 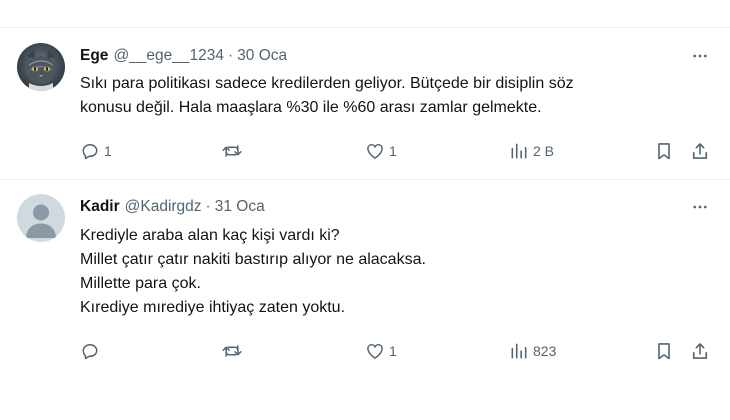 I want to click on views-button: 823, so click(x=532, y=351).